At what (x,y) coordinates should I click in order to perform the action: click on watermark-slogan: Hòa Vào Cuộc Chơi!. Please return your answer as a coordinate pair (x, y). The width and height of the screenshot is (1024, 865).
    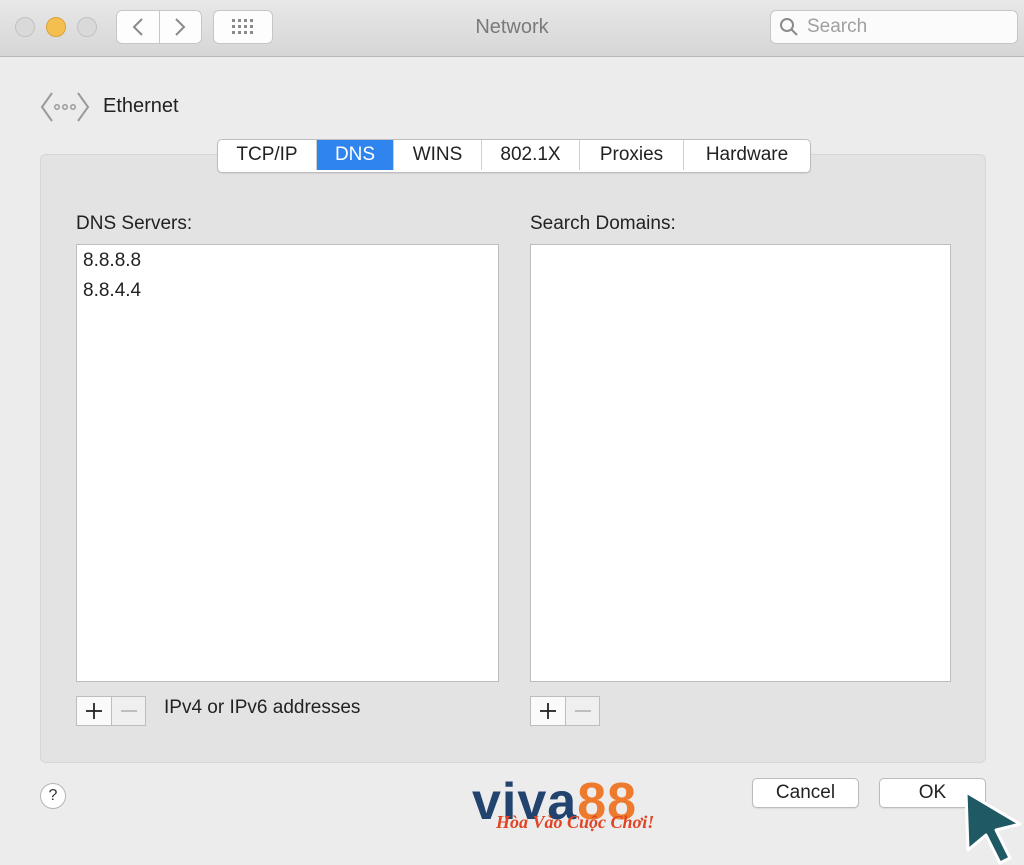
    Looking at the image, I should click on (575, 822).